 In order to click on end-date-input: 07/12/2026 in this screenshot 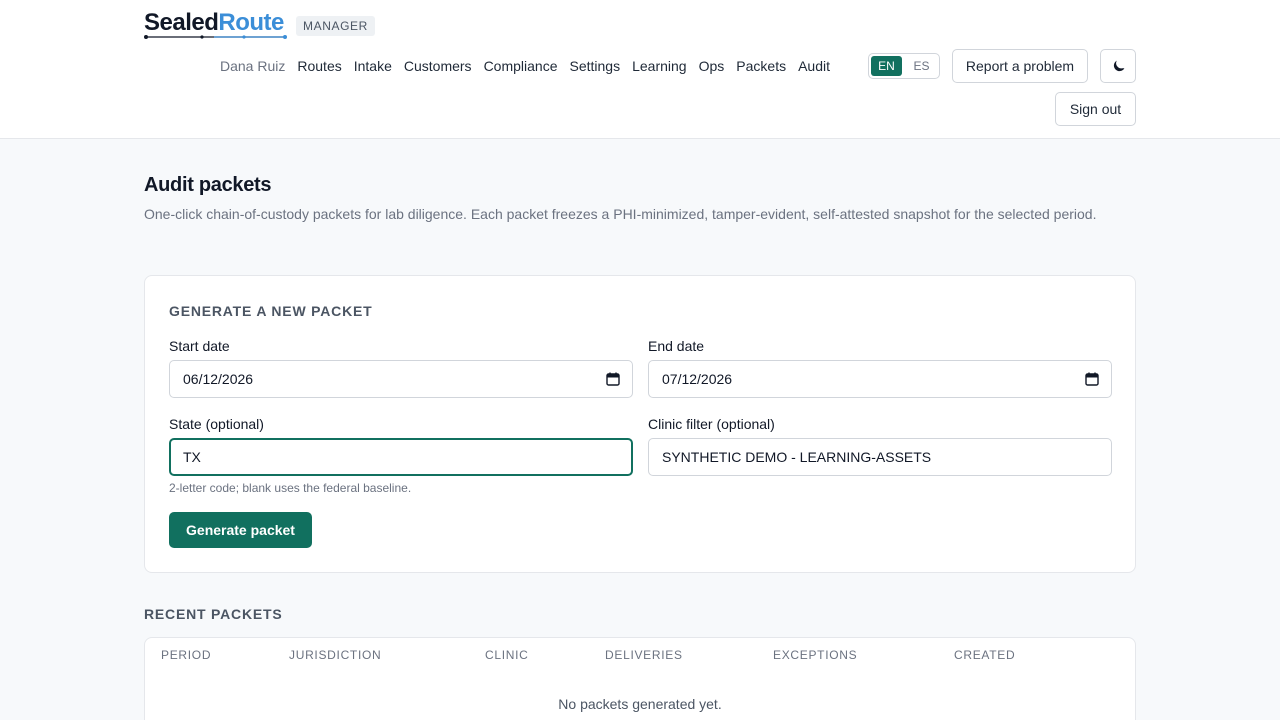, I will do `click(880, 379)`.